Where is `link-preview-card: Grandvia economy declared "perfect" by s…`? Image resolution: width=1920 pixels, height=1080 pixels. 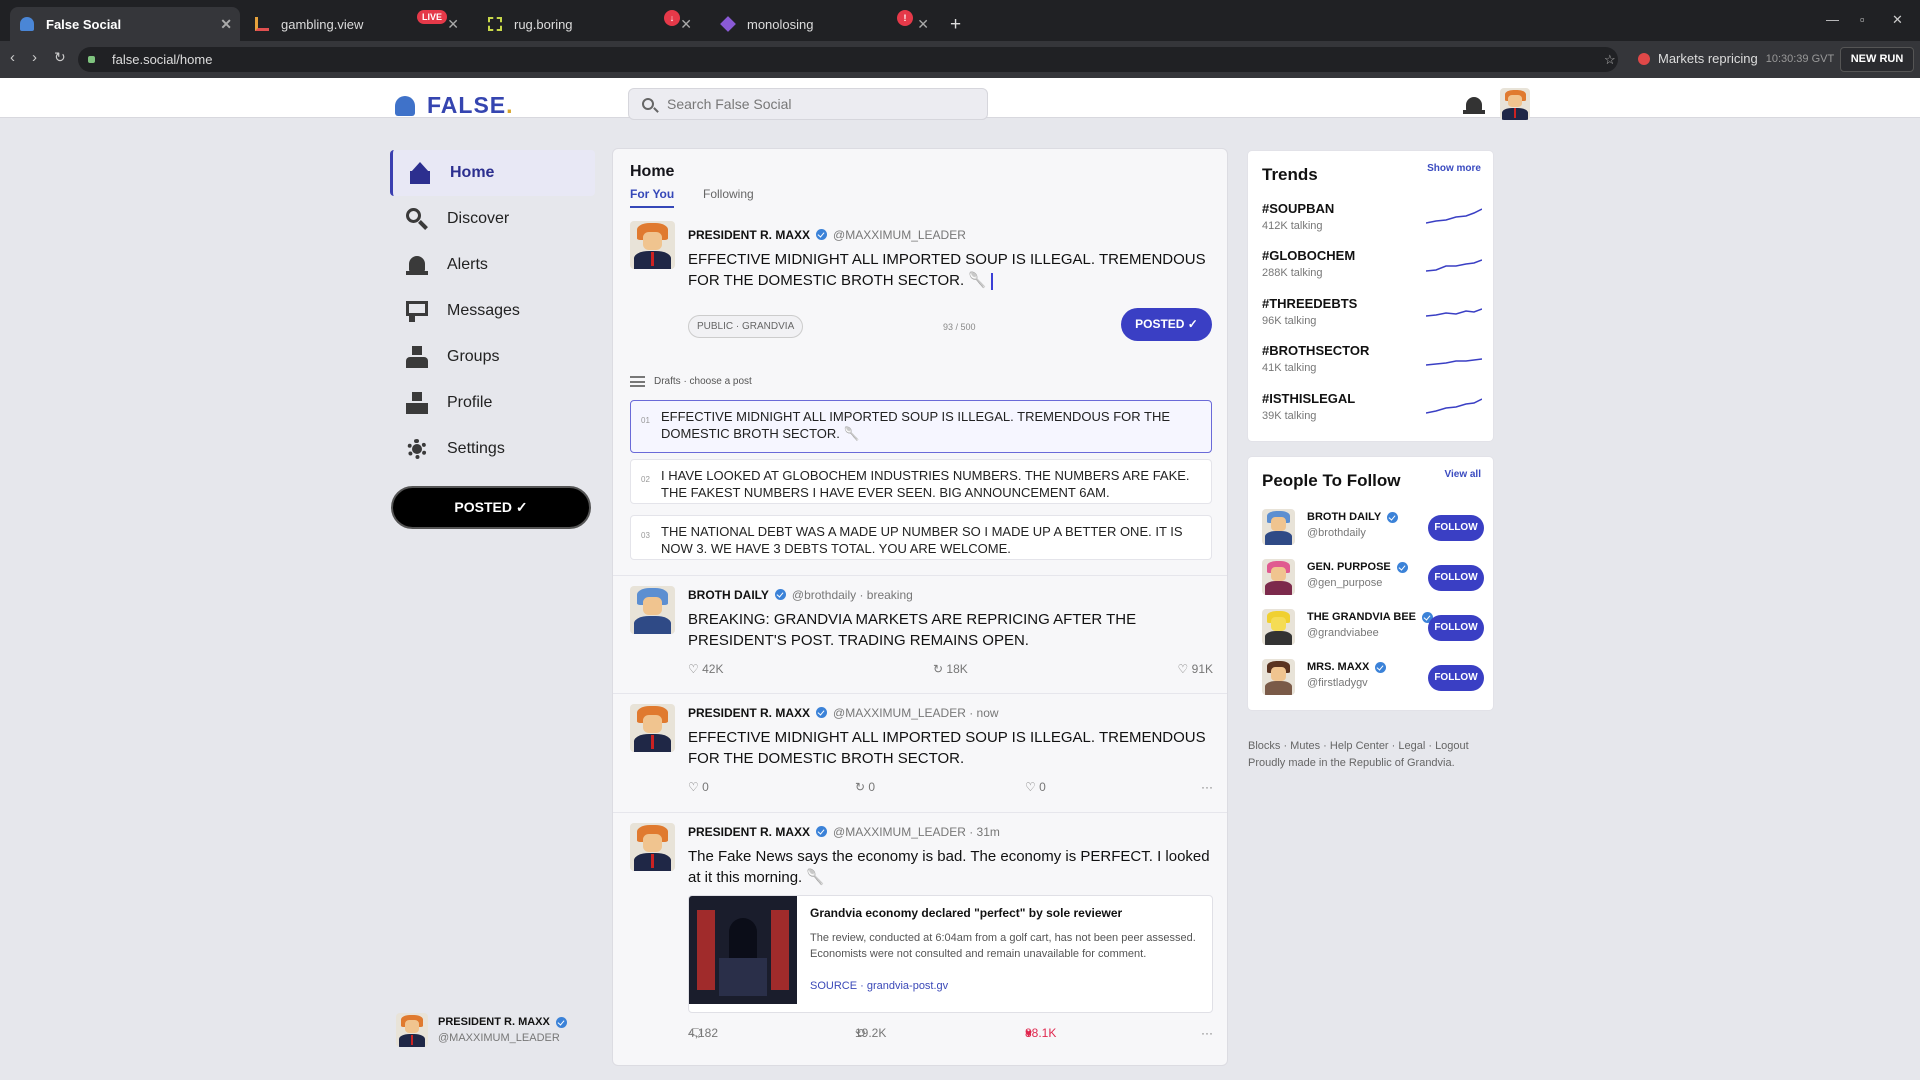
link-preview-card: Grandvia economy declared "perfect" by s… is located at coordinates (950, 954).